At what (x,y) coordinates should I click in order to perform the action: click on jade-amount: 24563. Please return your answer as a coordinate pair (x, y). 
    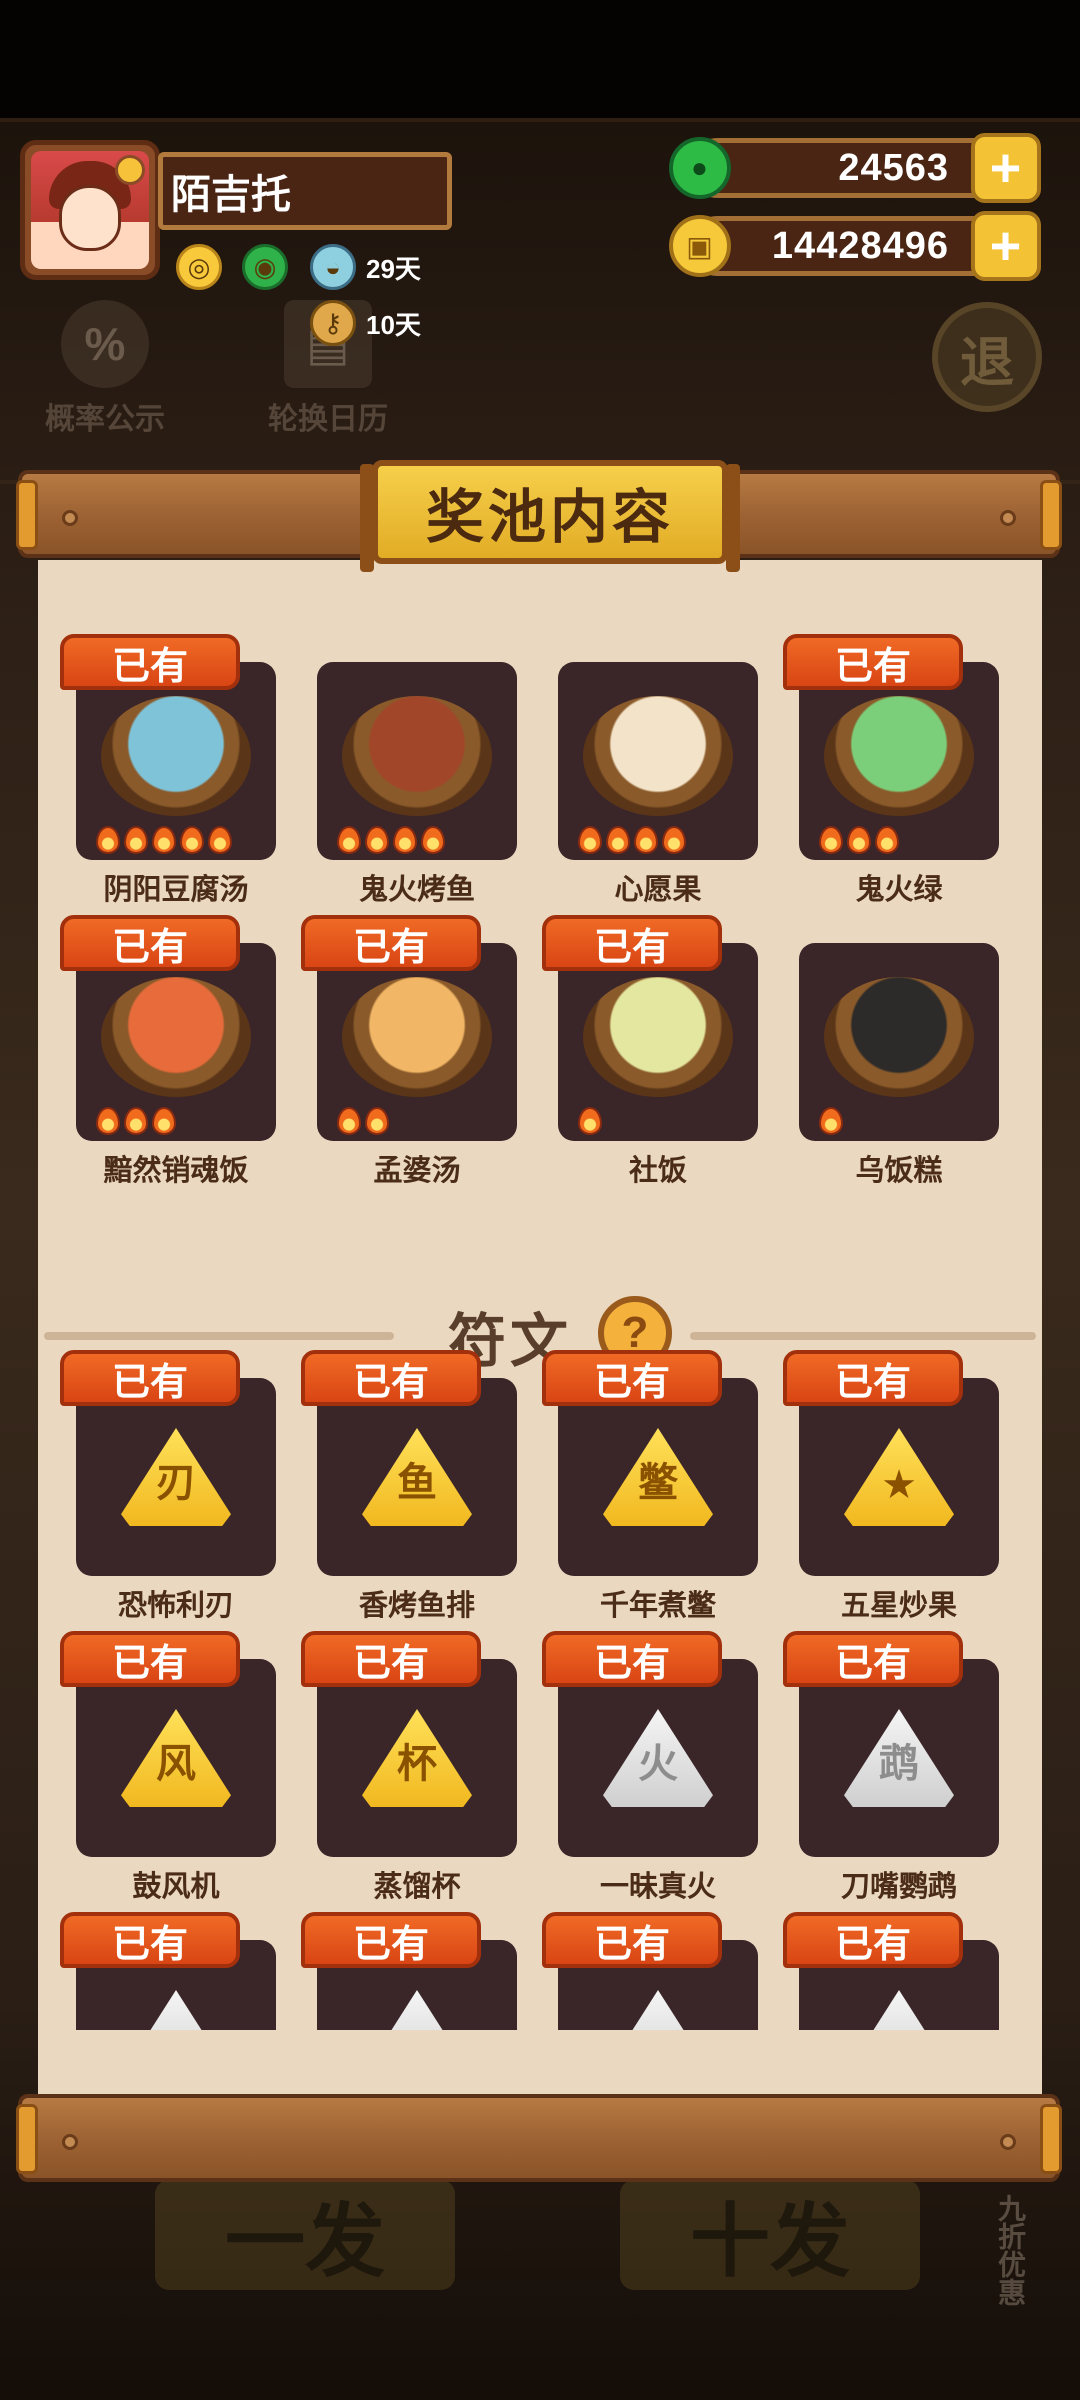
    Looking at the image, I should click on (893, 167).